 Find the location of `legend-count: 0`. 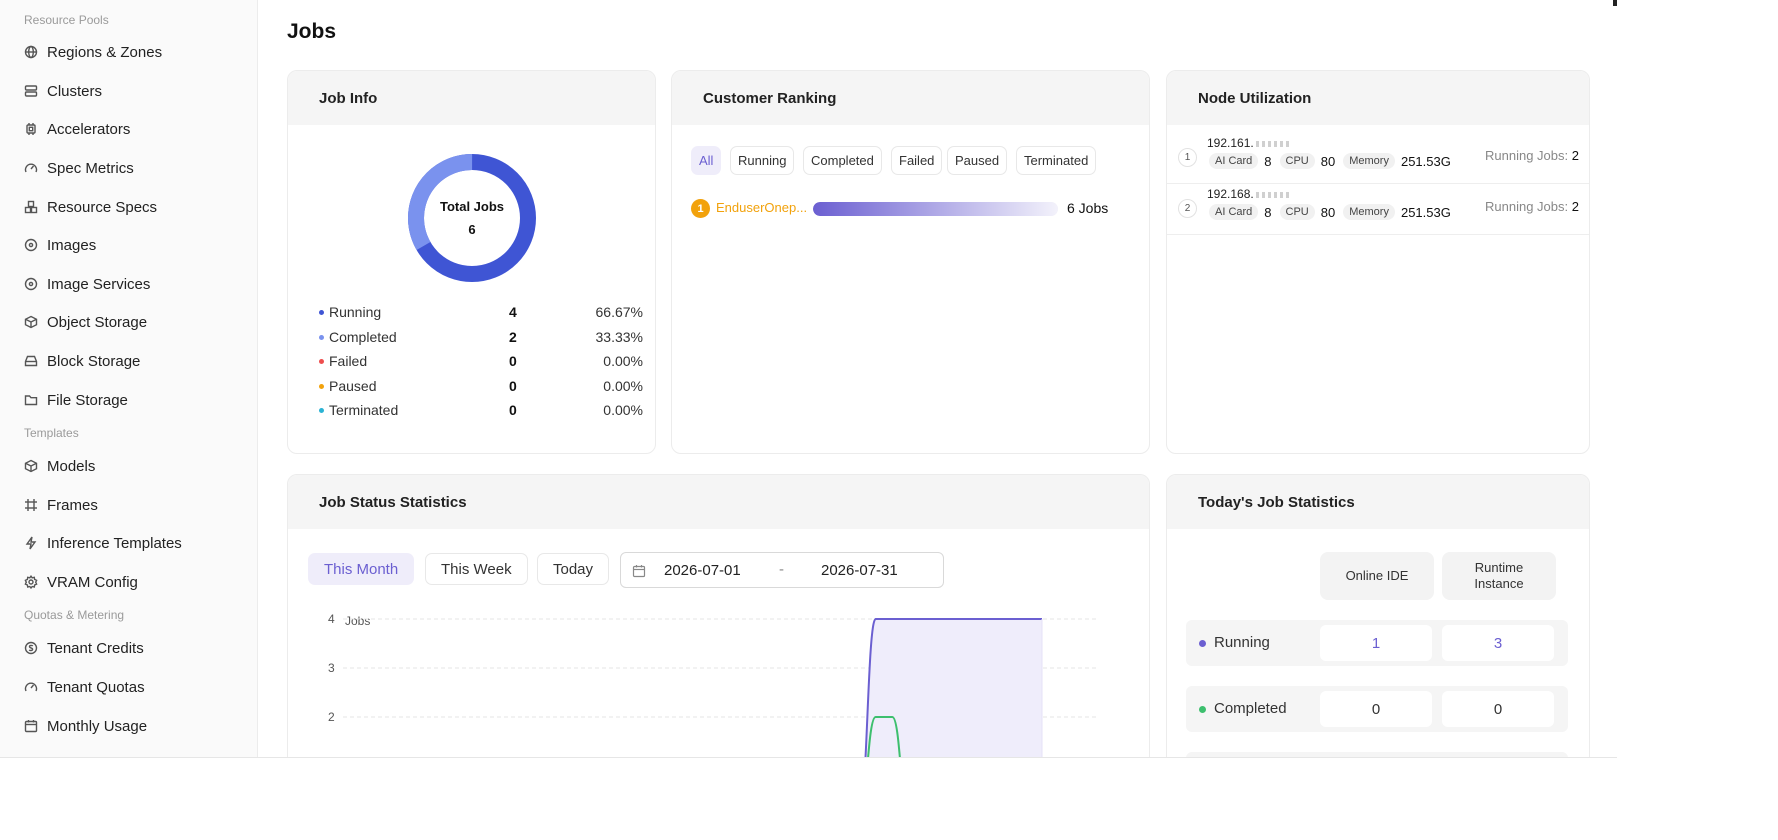

legend-count: 0 is located at coordinates (513, 361).